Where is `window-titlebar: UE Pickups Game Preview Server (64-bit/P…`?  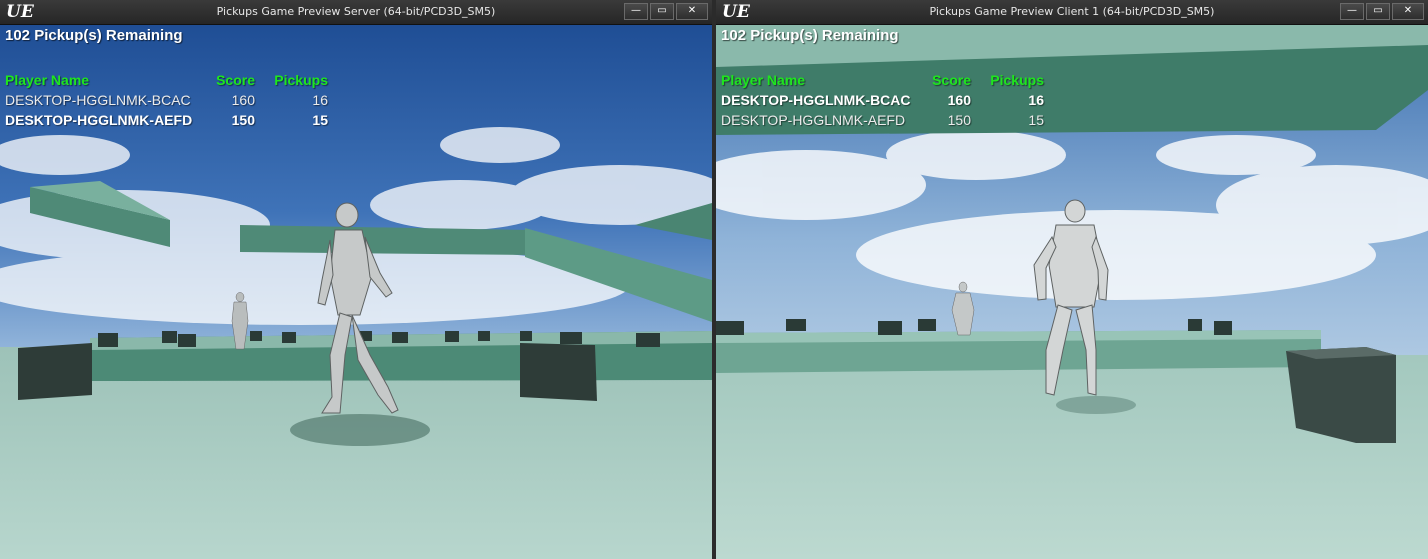 window-titlebar: UE Pickups Game Preview Server (64-bit/P… is located at coordinates (356, 12).